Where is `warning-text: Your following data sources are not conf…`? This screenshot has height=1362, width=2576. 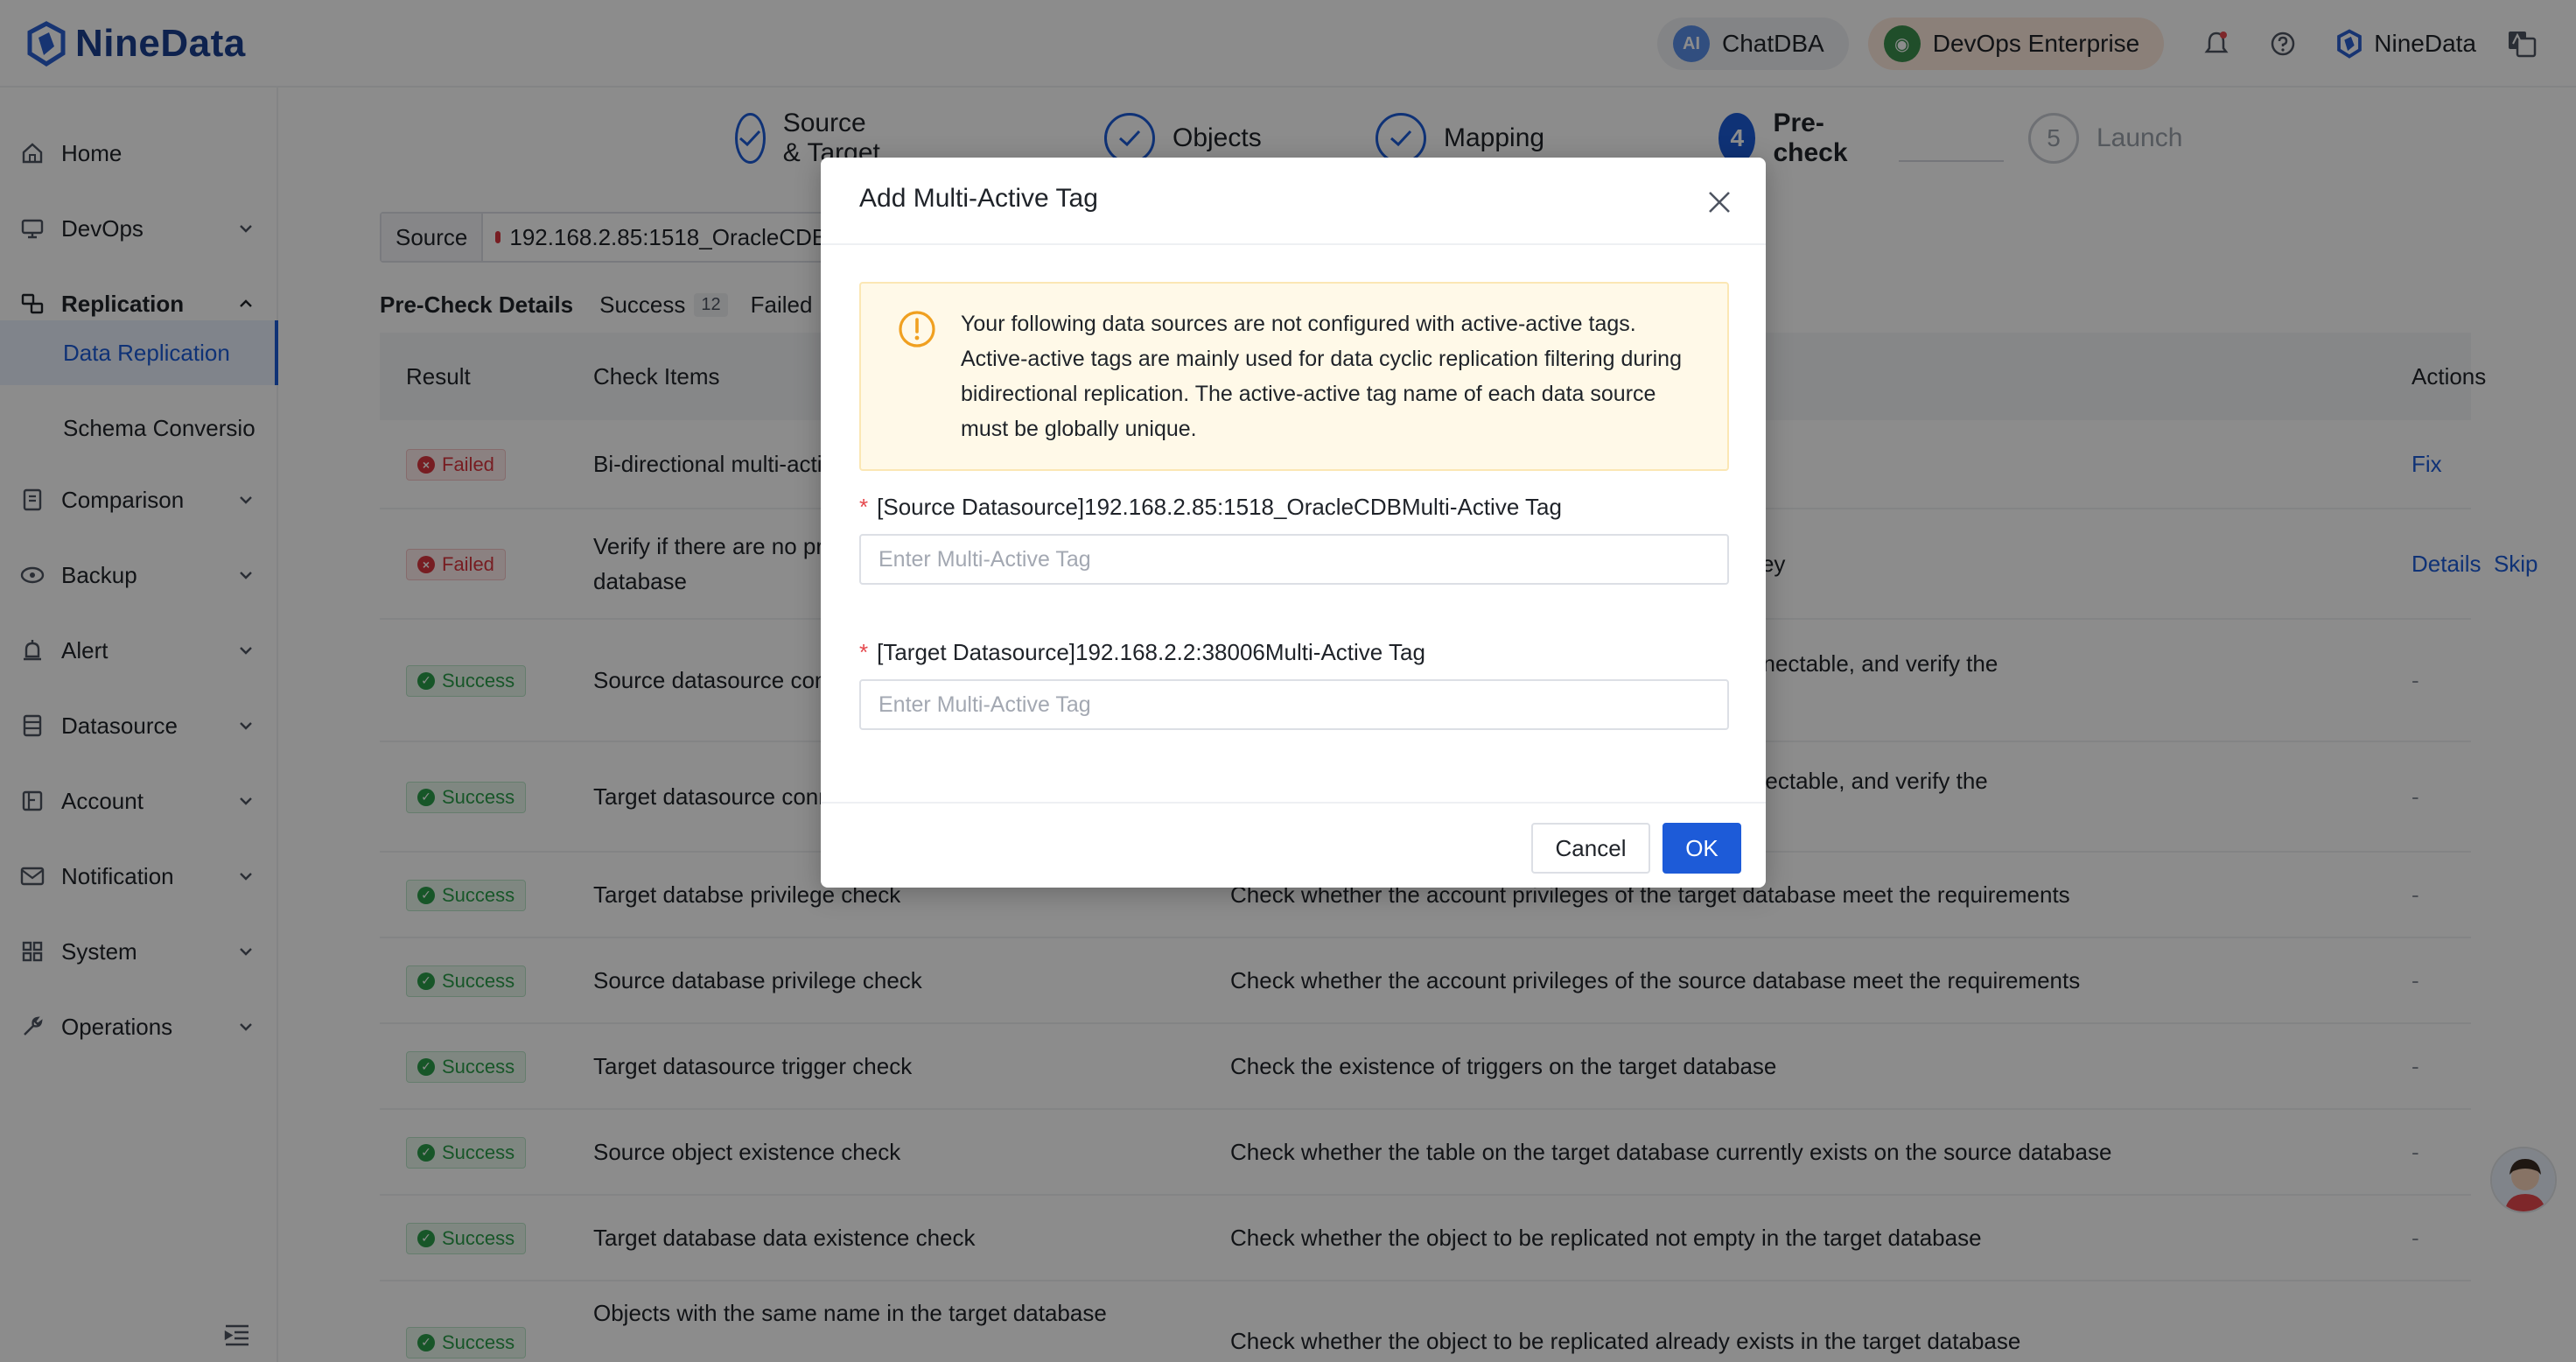
warning-text: Your following data sources are not conf… is located at coordinates (1321, 376).